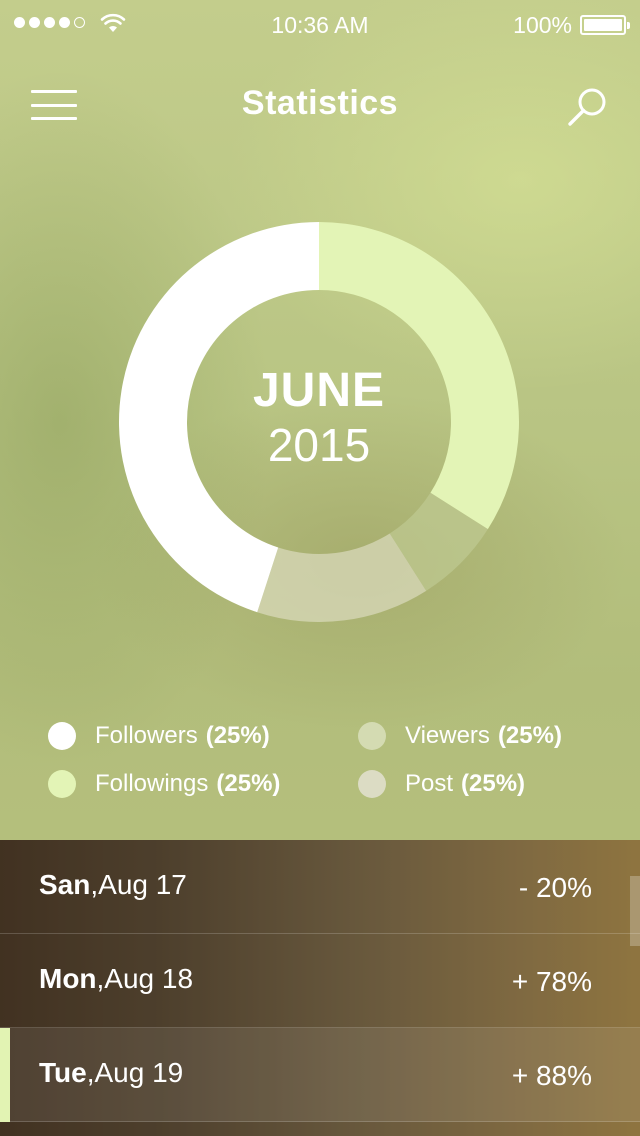 Image resolution: width=640 pixels, height=1136 pixels. I want to click on search-icon, so click(588, 107).